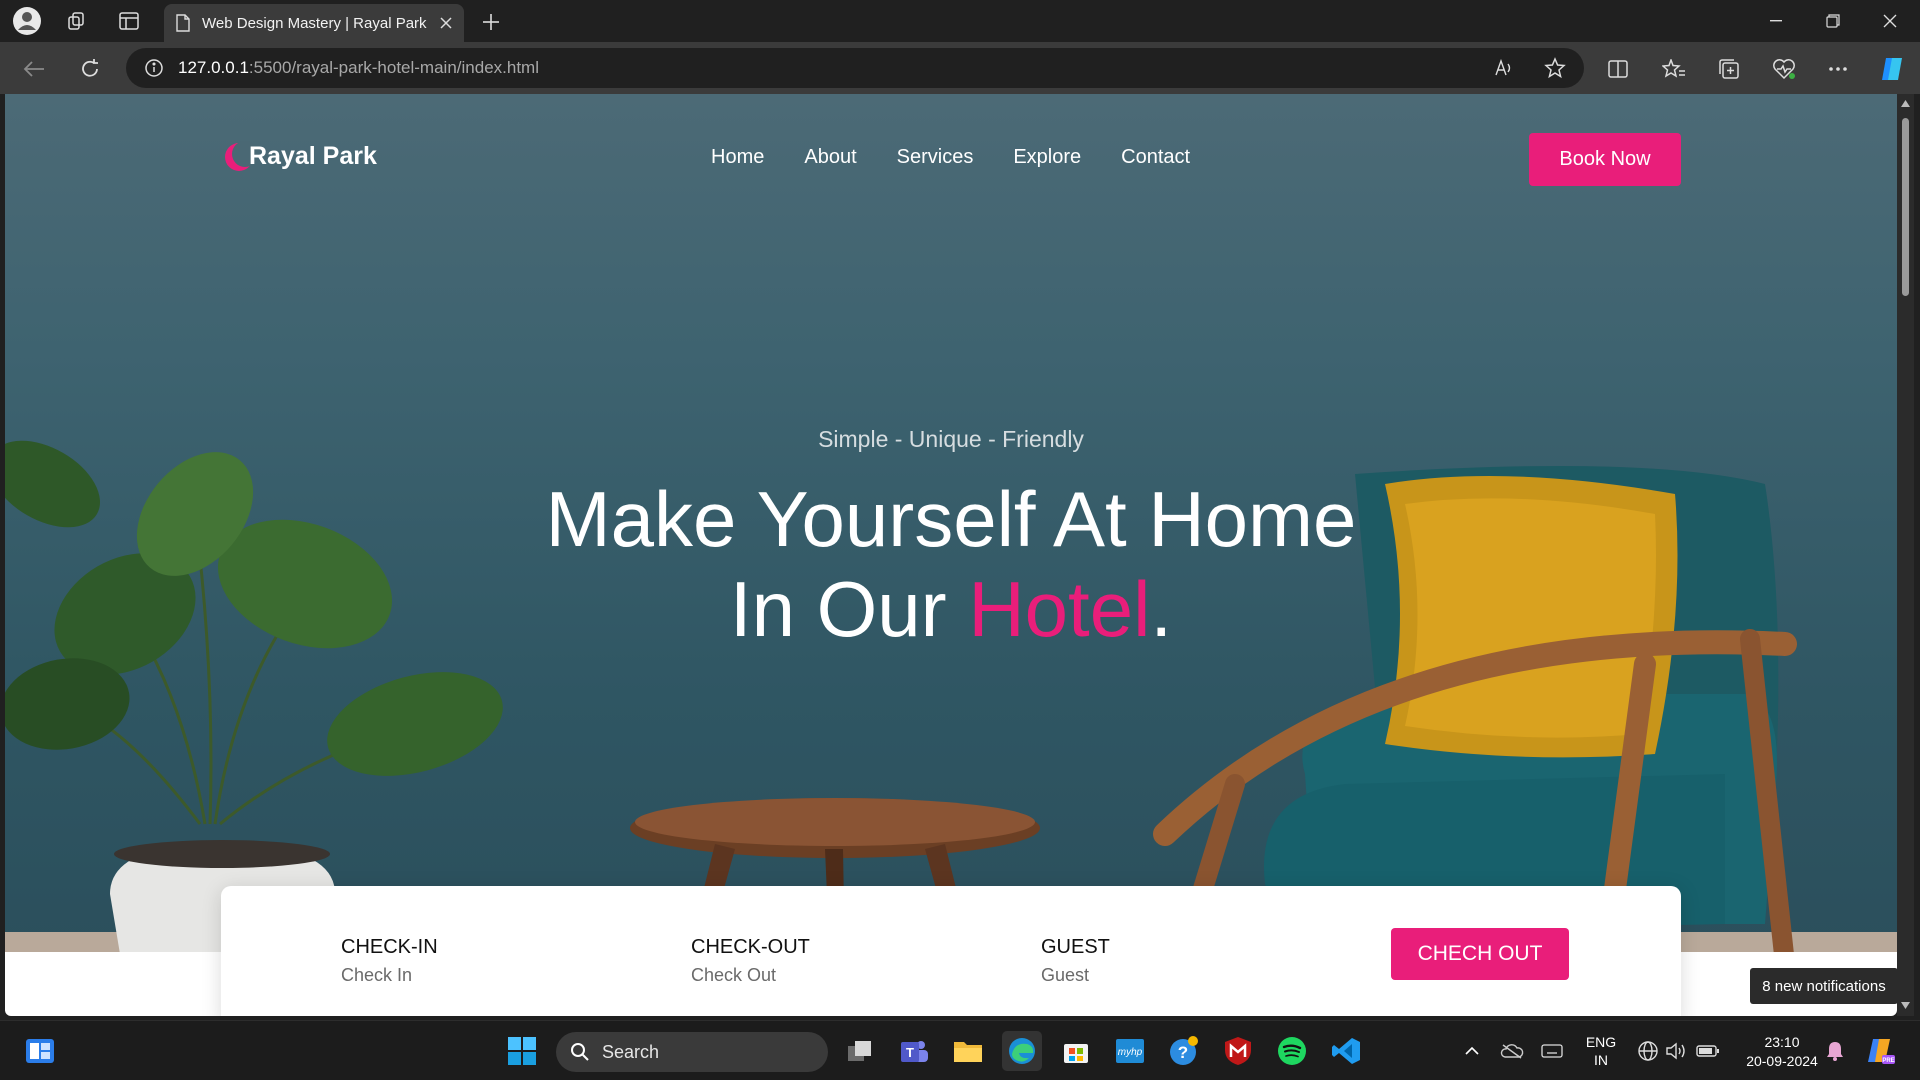 Image resolution: width=1920 pixels, height=1080 pixels. I want to click on close-window-button, so click(1890, 21).